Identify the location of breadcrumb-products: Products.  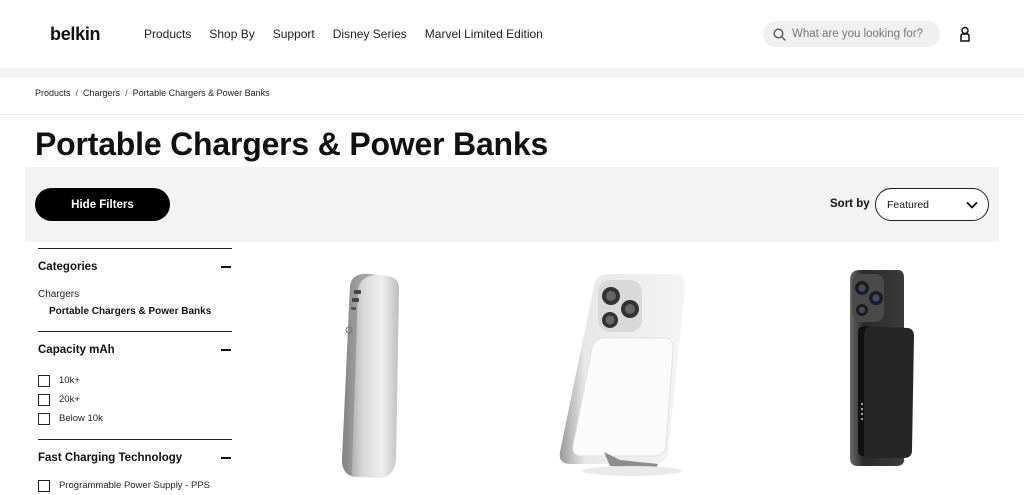
(53, 93).